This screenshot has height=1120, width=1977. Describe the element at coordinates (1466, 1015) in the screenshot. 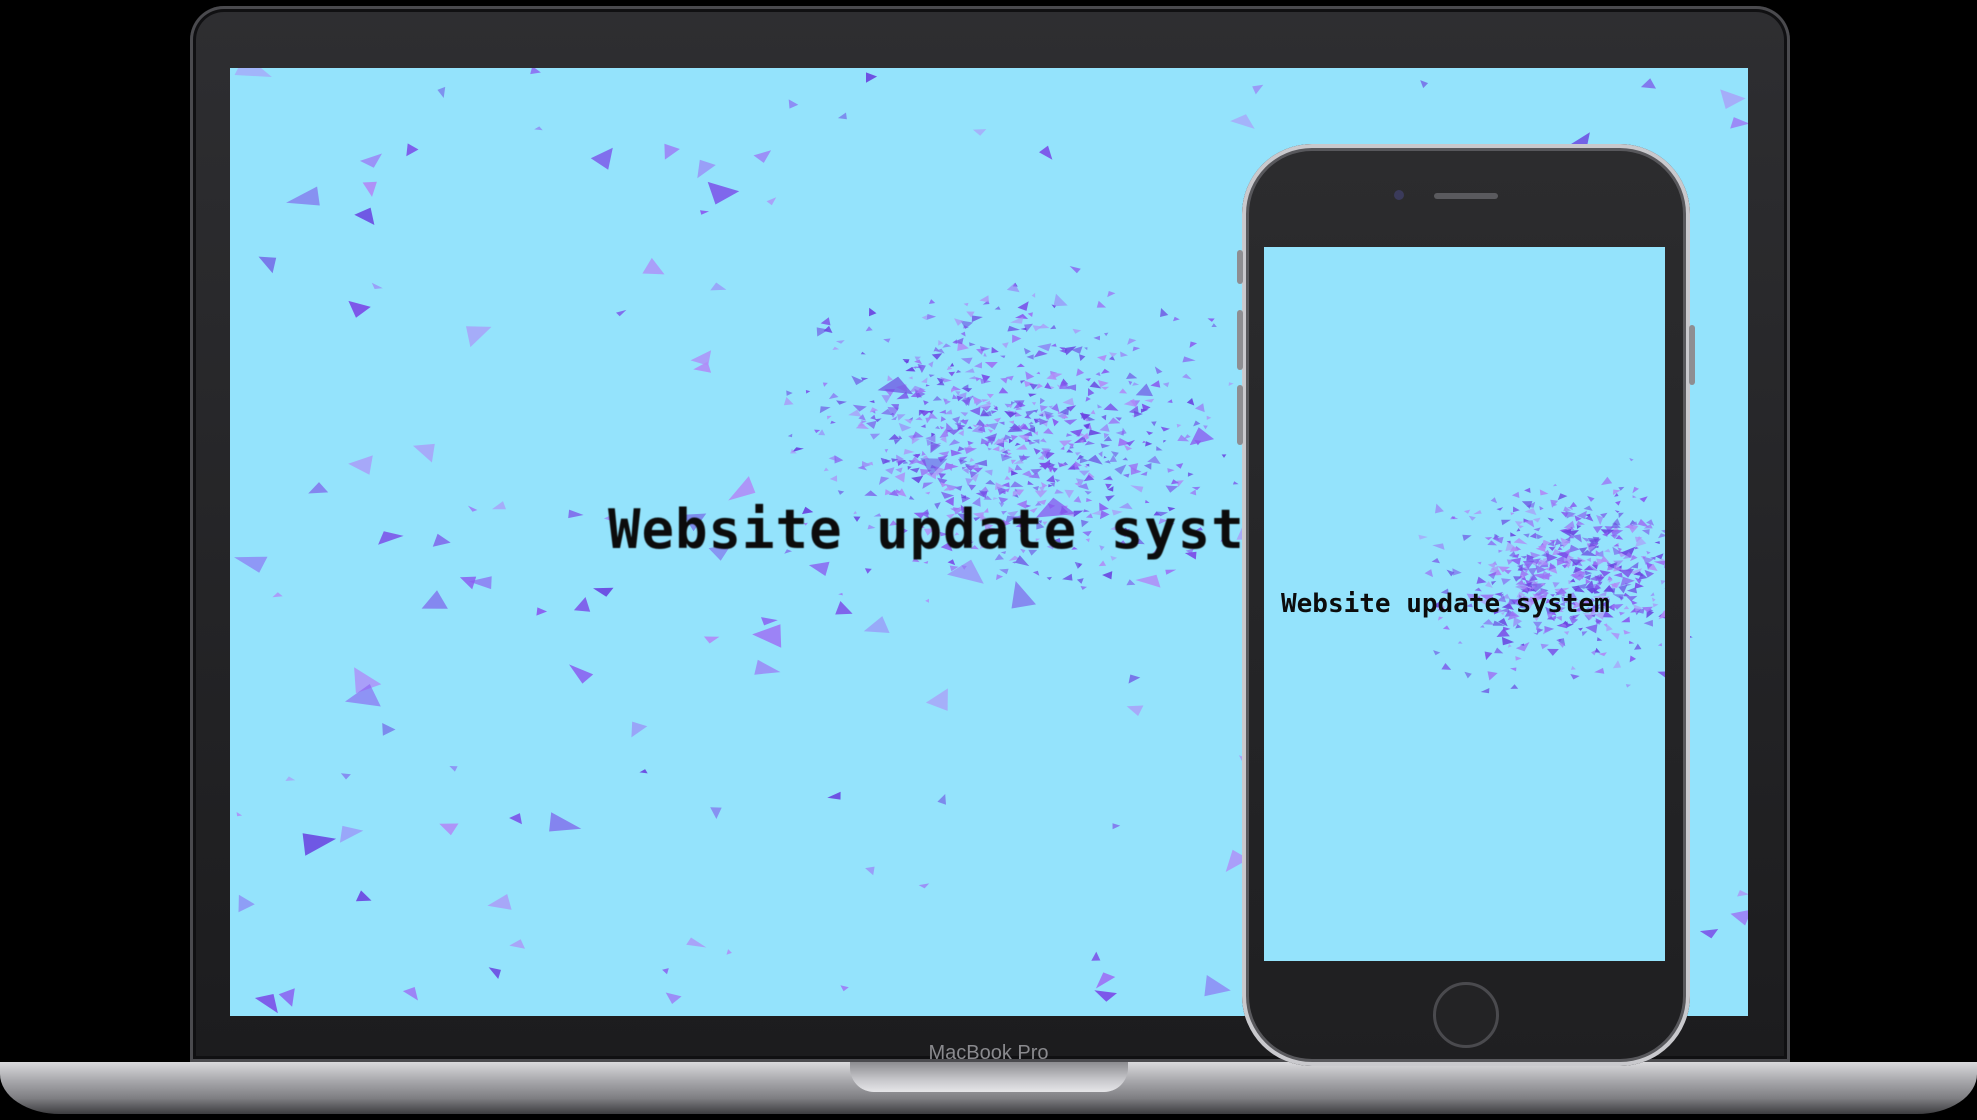

I see `home-button` at that location.